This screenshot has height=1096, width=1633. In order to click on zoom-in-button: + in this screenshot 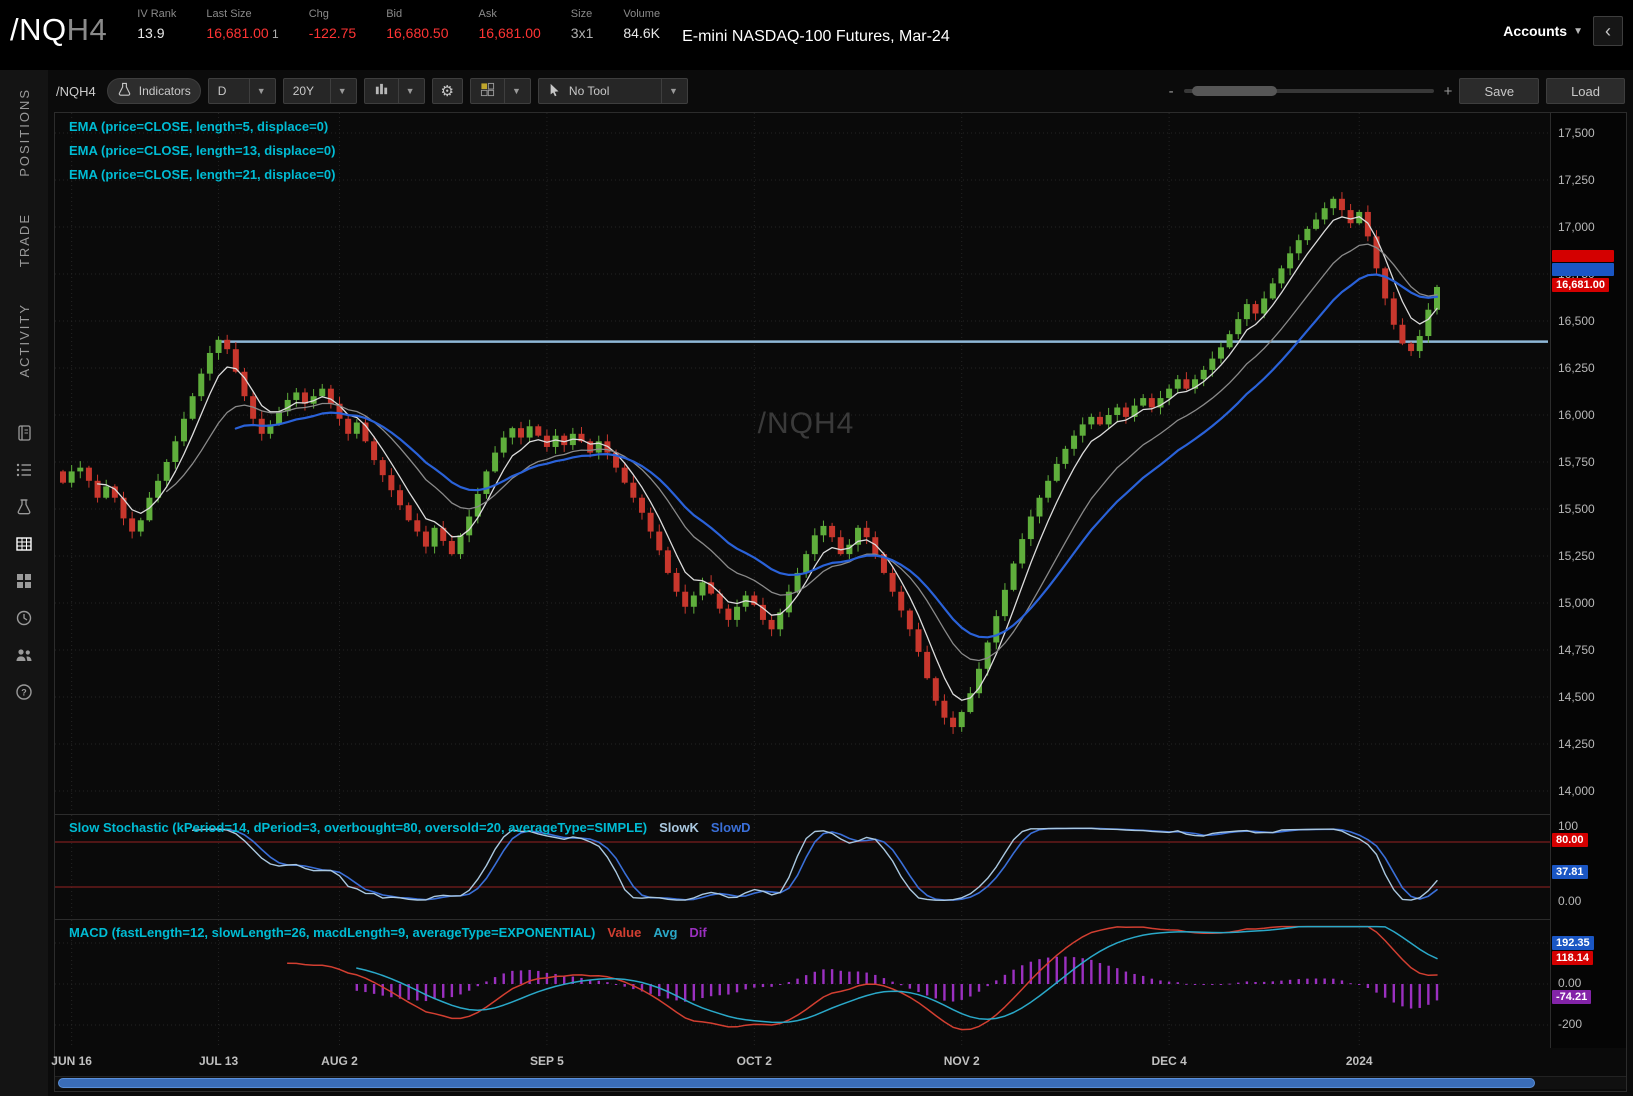, I will do `click(1448, 91)`.